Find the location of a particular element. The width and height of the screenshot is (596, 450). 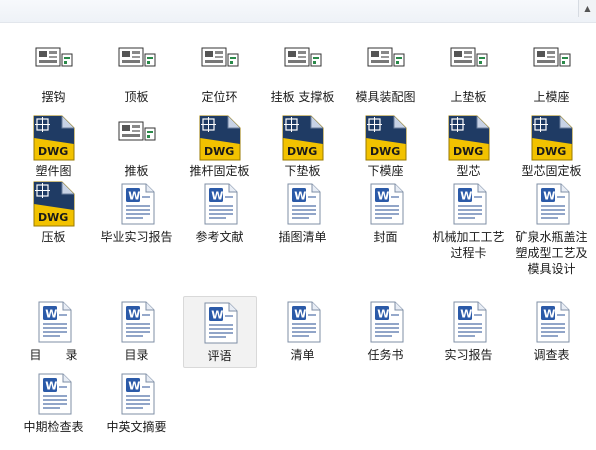

file-item: DWG 下垫板 is located at coordinates (303, 145).